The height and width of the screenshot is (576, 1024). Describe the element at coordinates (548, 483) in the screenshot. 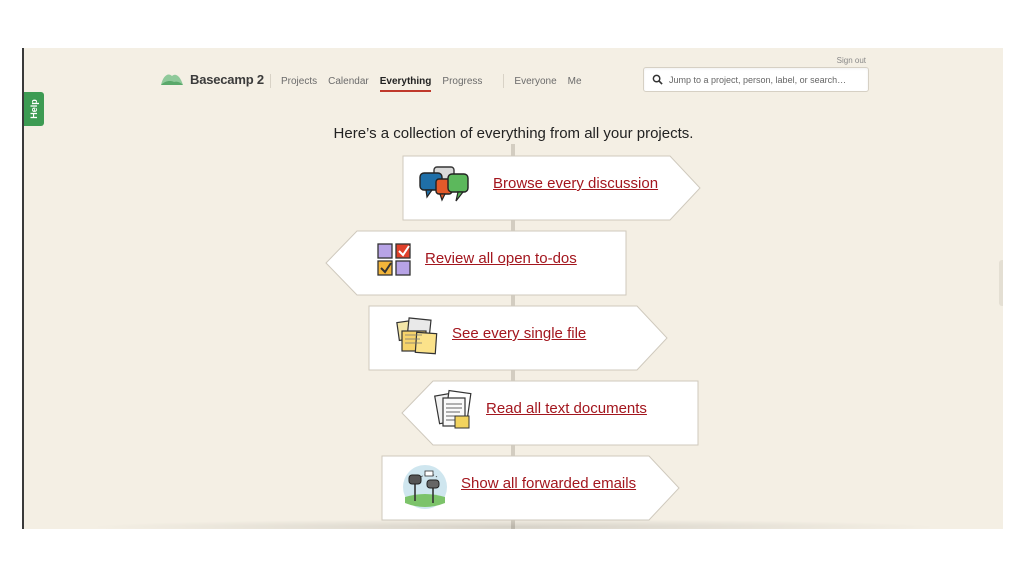

I see `sign-label: Show all forwarded emails` at that location.